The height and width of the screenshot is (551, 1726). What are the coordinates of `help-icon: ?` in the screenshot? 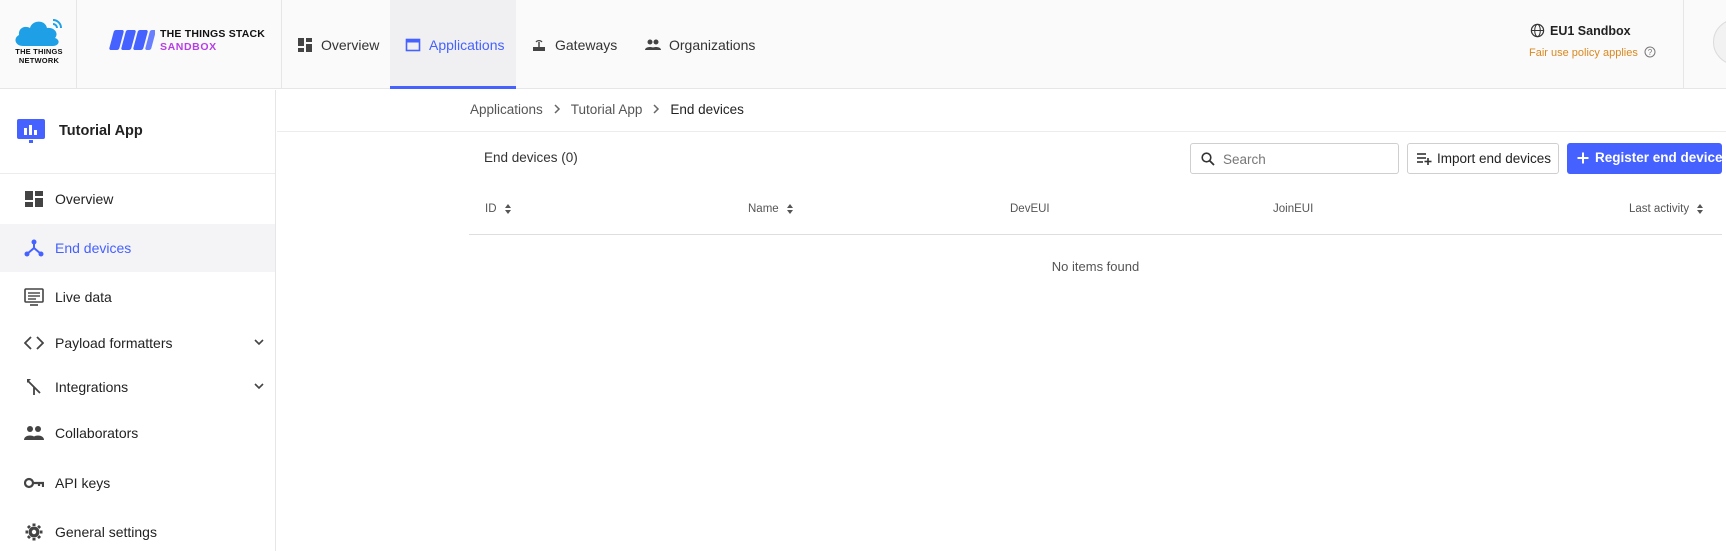 It's located at (1650, 52).